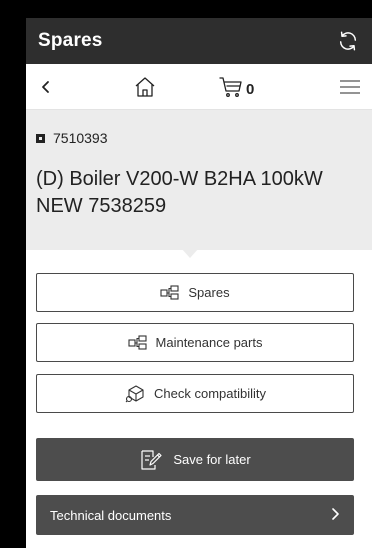  What do you see at coordinates (80, 138) in the screenshot?
I see `product-code: 7510393` at bounding box center [80, 138].